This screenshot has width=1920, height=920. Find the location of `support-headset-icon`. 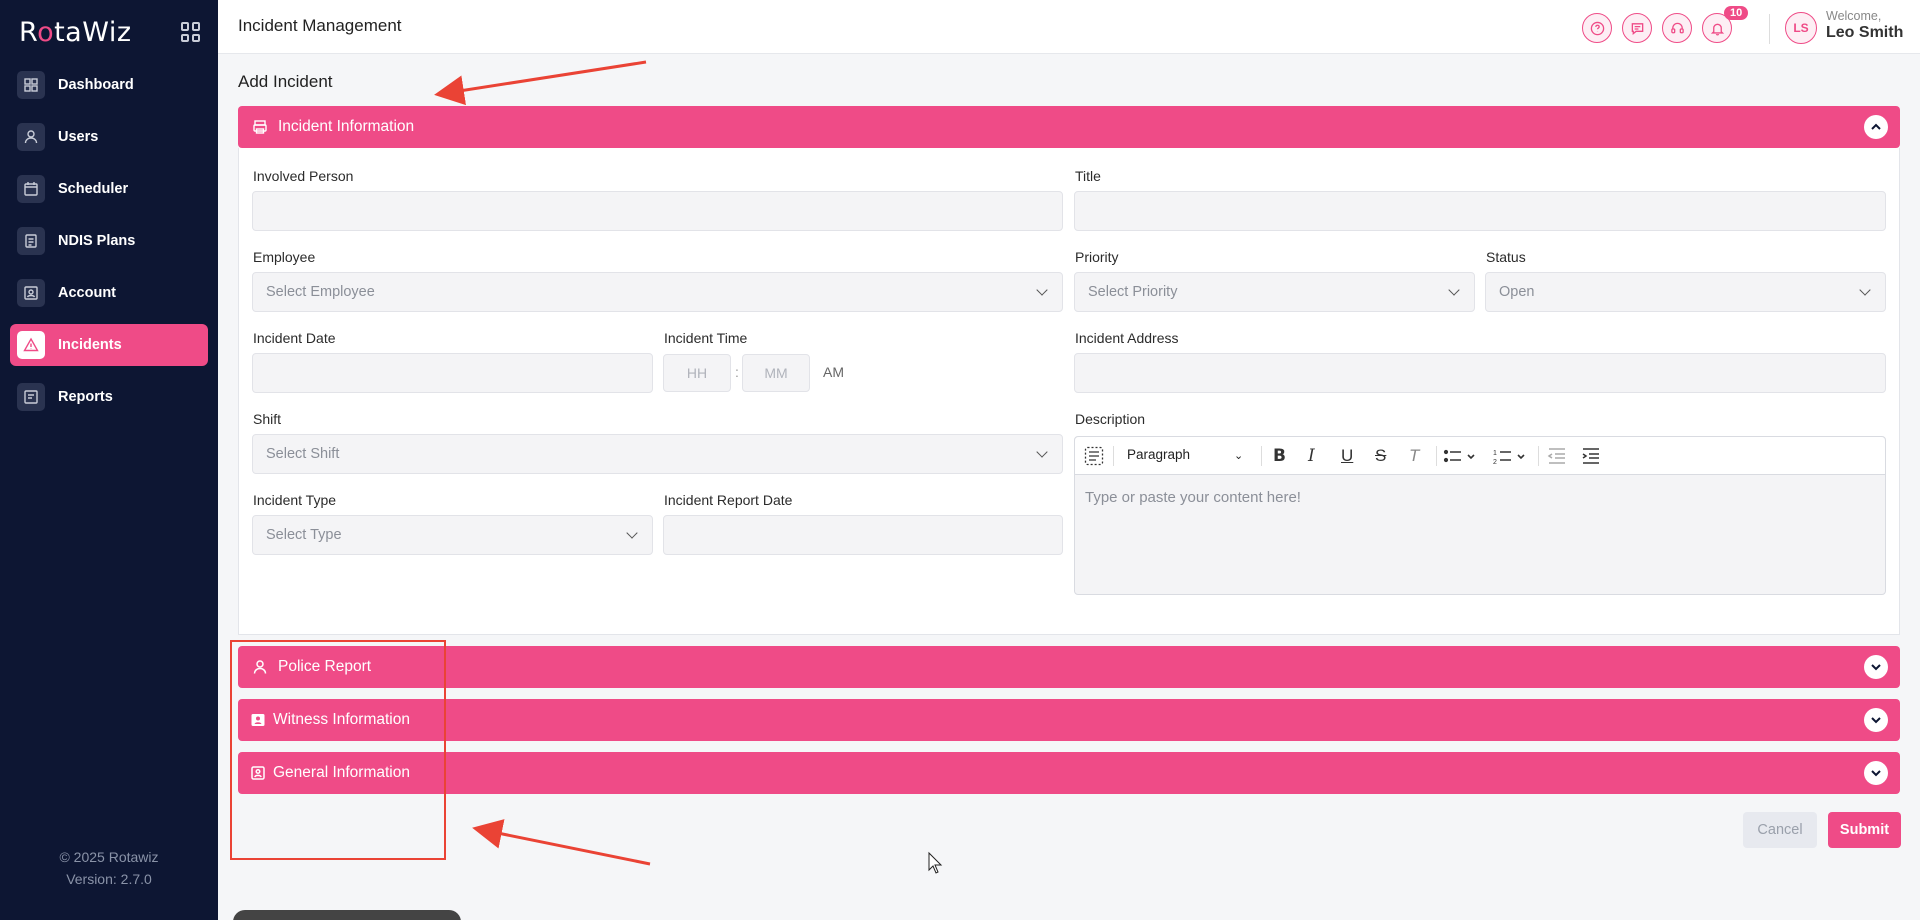

support-headset-icon is located at coordinates (1677, 28).